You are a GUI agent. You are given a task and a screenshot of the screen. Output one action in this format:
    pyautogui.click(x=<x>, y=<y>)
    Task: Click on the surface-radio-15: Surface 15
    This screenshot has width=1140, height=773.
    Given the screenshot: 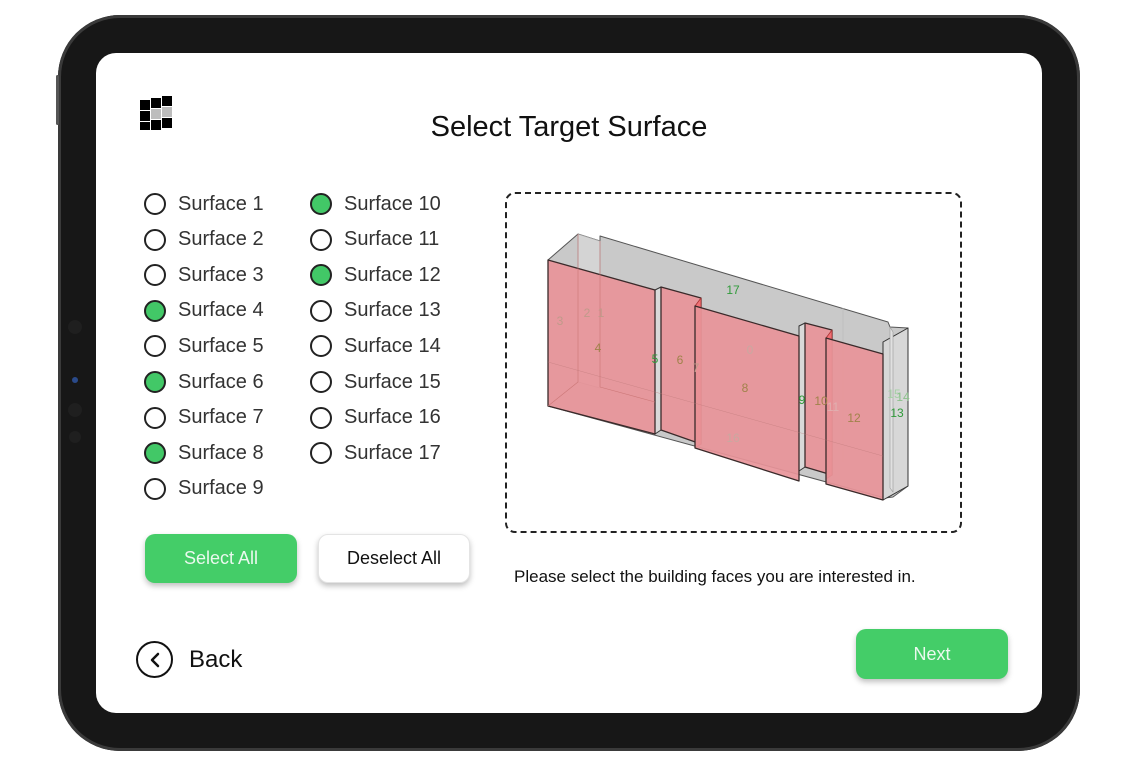 What is the action you would take?
    pyautogui.click(x=375, y=382)
    